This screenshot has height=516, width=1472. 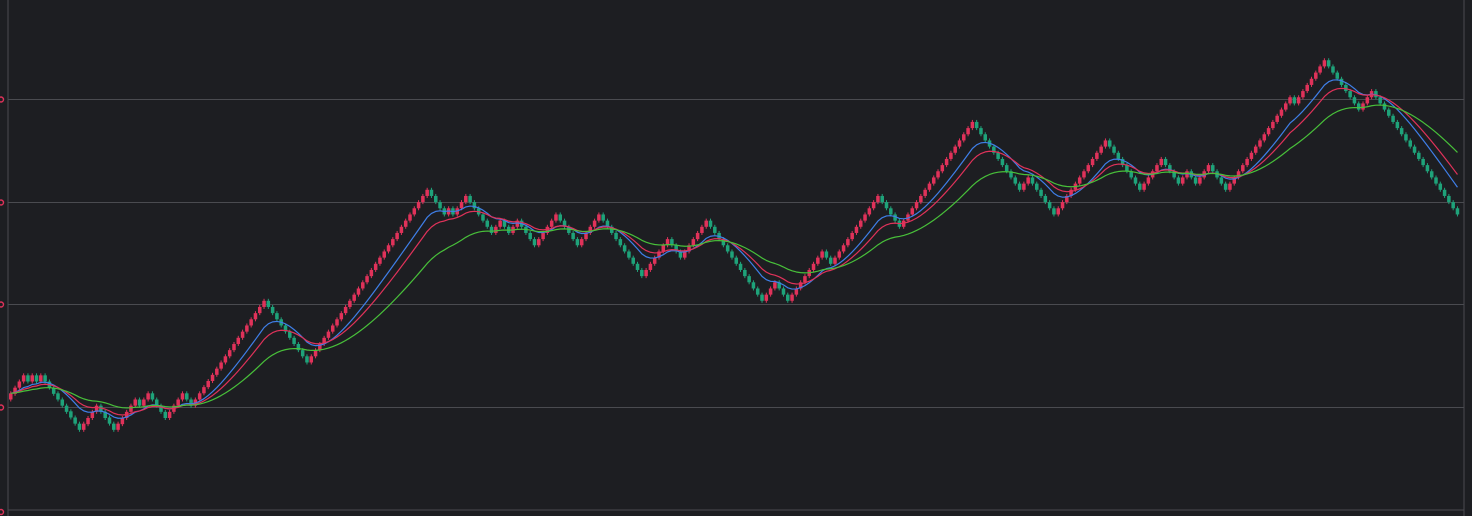 What do you see at coordinates (2, 512) in the screenshot?
I see `price-level-marker-bottom` at bounding box center [2, 512].